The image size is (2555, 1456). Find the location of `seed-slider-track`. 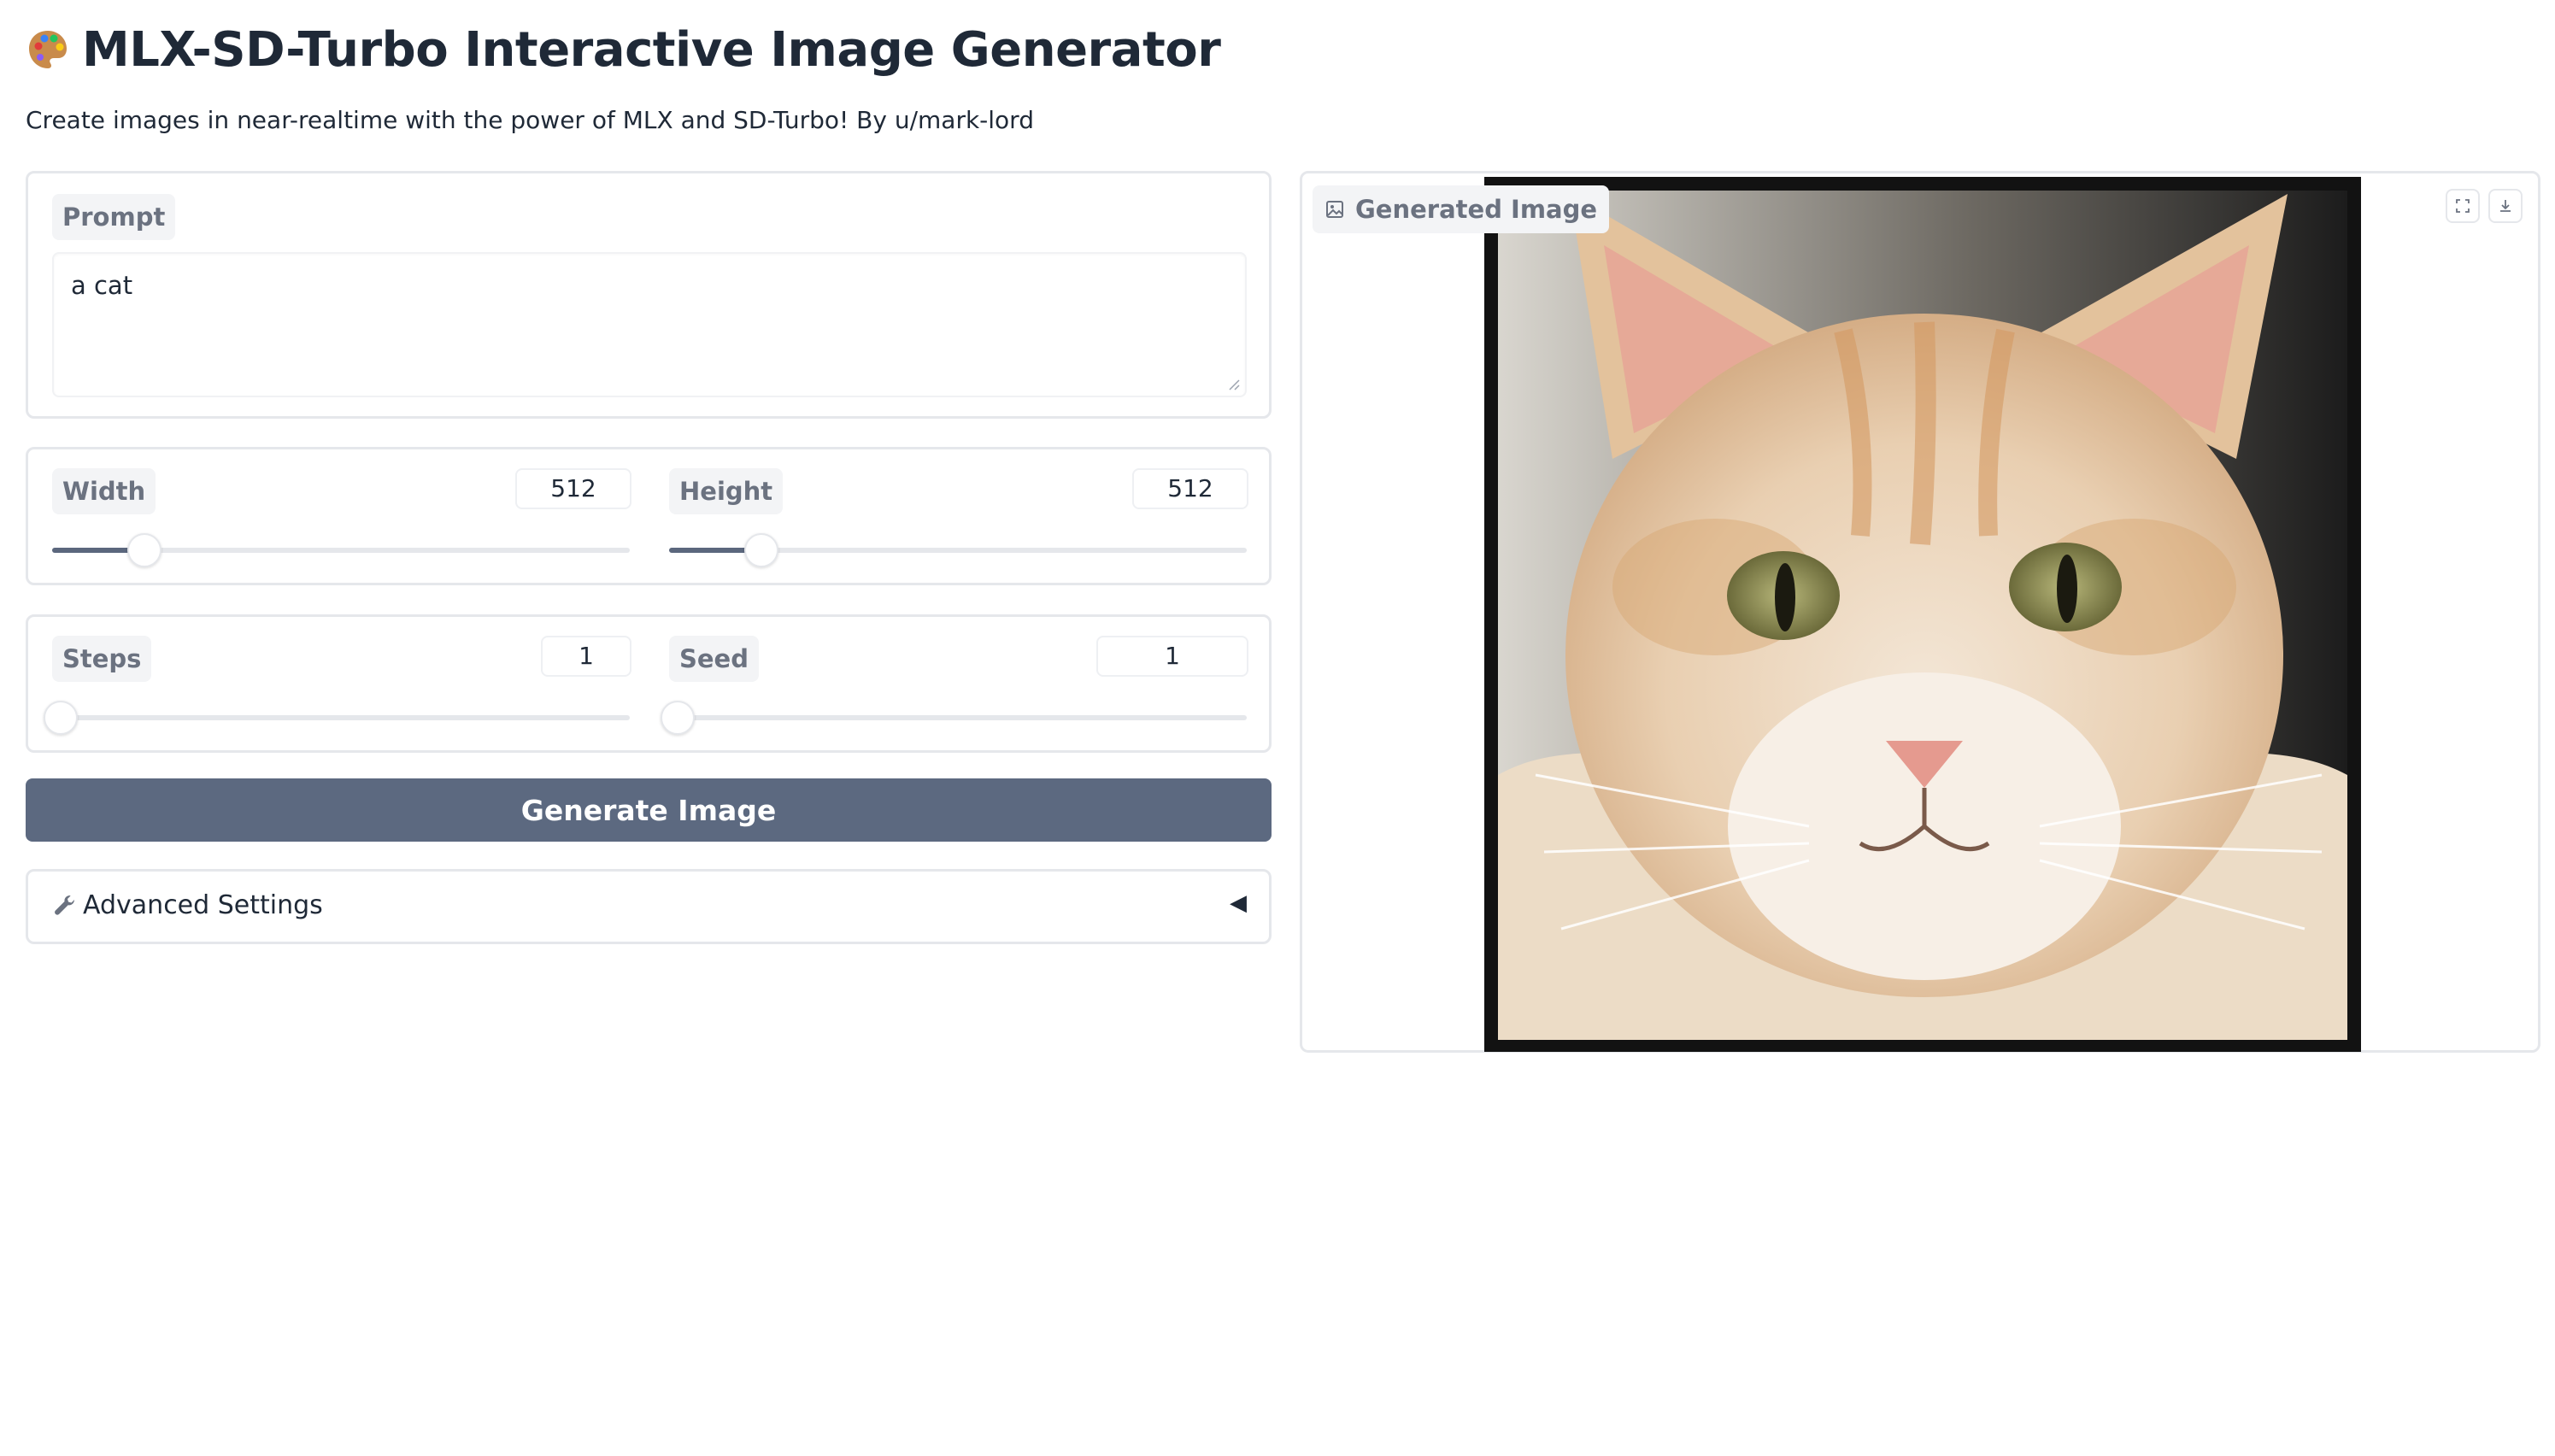

seed-slider-track is located at coordinates (954, 718).